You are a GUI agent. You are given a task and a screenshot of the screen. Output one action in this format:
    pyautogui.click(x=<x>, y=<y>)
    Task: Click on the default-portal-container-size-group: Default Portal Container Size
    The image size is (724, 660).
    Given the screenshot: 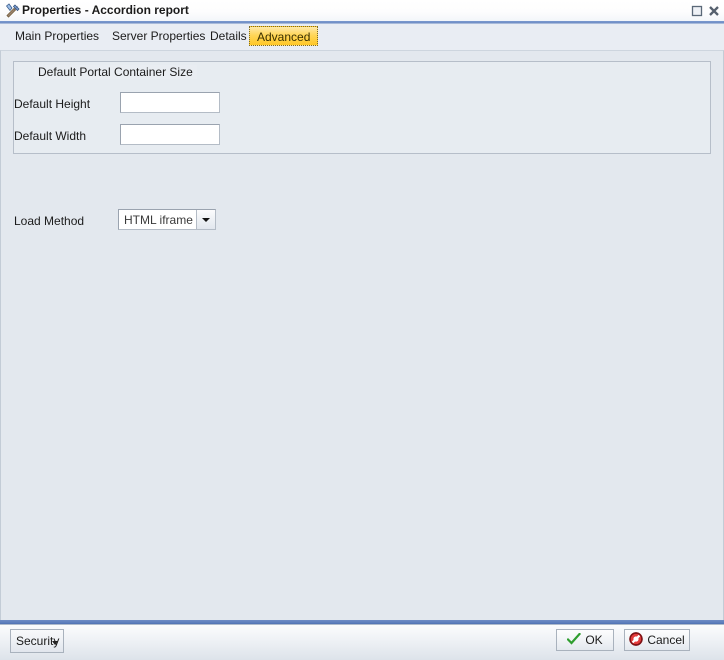 What is the action you would take?
    pyautogui.click(x=362, y=107)
    